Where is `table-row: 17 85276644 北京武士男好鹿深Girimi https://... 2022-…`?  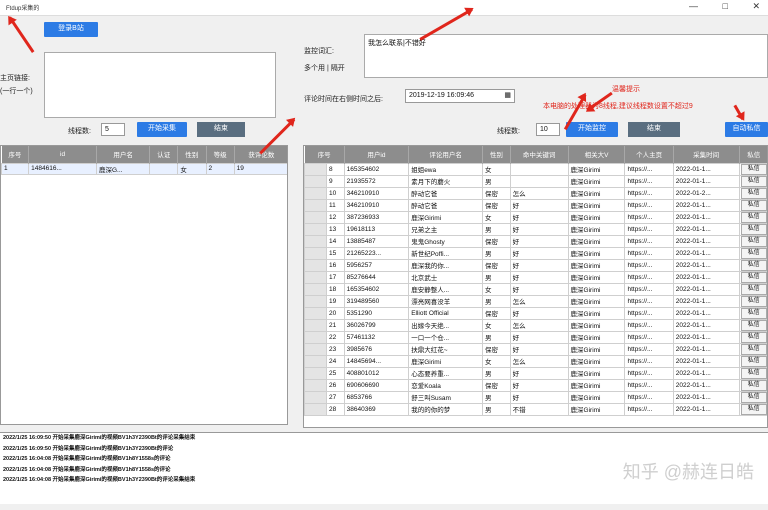
table-row: 17 85276644 北京武士男好鹿深Girimi https://... 2022-… is located at coordinates (535, 277).